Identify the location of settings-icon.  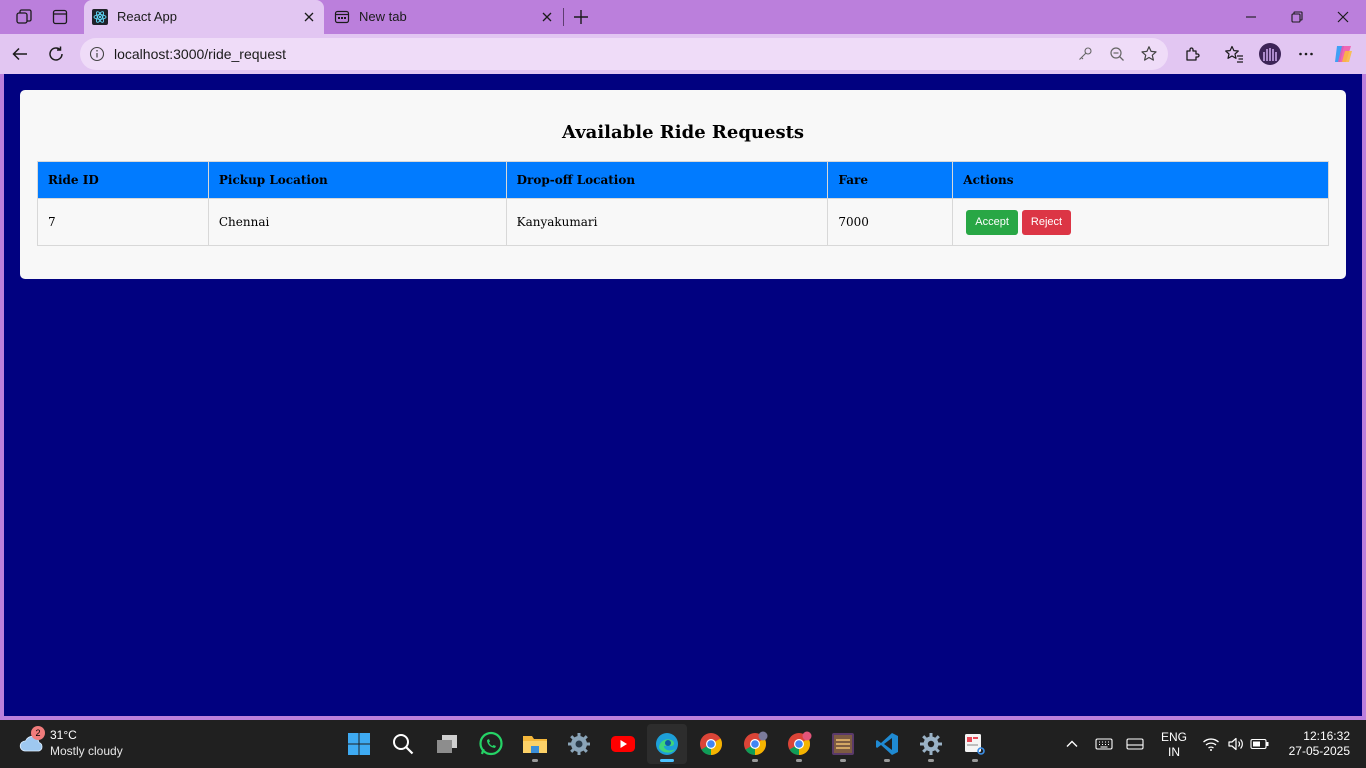
(579, 744).